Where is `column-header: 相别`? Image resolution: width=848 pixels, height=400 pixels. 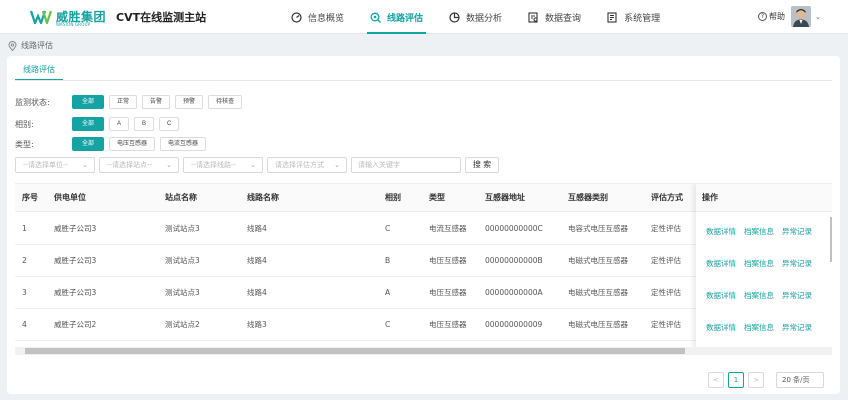 column-header: 相别 is located at coordinates (393, 197).